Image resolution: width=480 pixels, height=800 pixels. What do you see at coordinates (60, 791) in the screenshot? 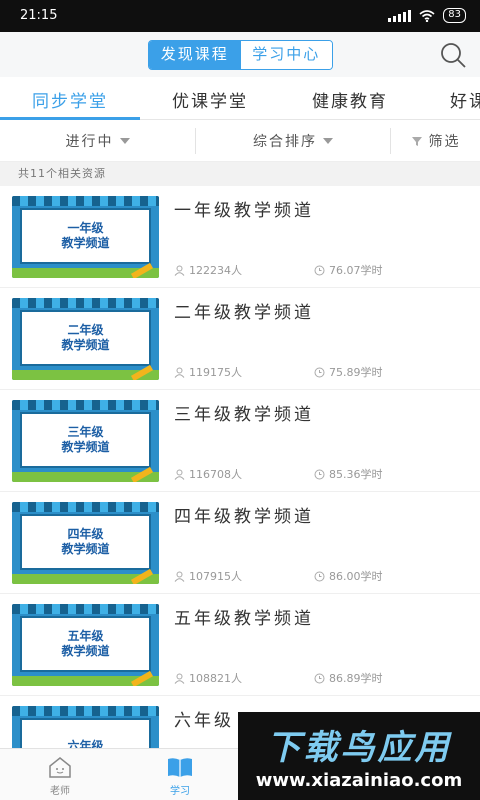
I see `nav-teacher-label: 老师` at bounding box center [60, 791].